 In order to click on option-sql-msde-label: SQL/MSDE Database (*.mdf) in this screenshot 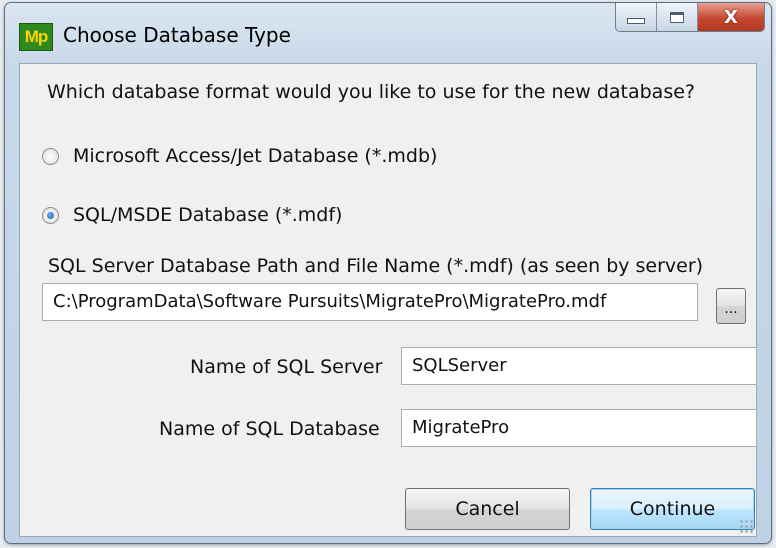, I will do `click(208, 215)`.